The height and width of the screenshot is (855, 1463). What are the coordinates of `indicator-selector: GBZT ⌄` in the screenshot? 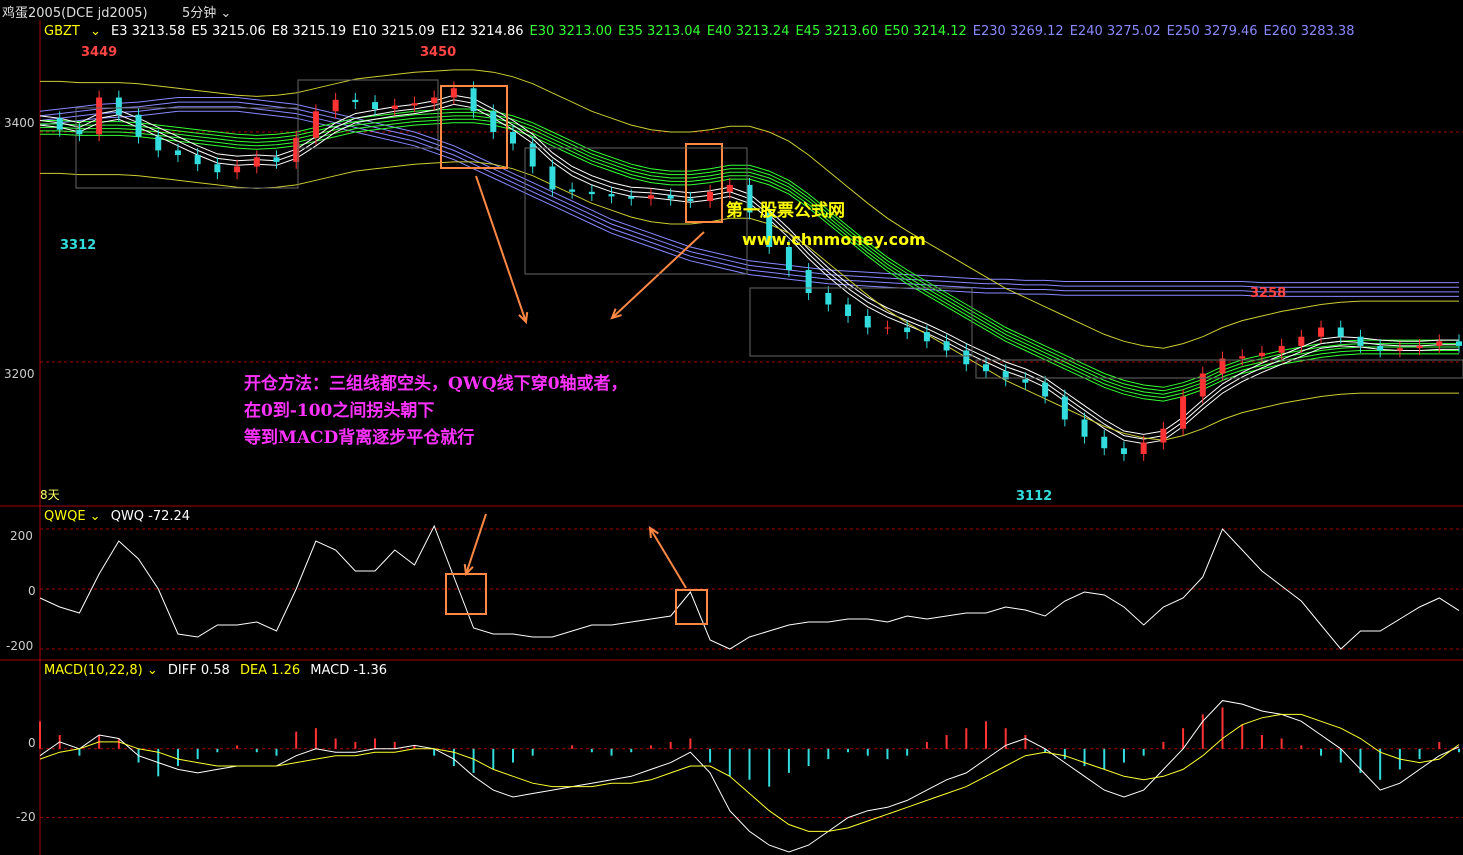 It's located at (72, 31).